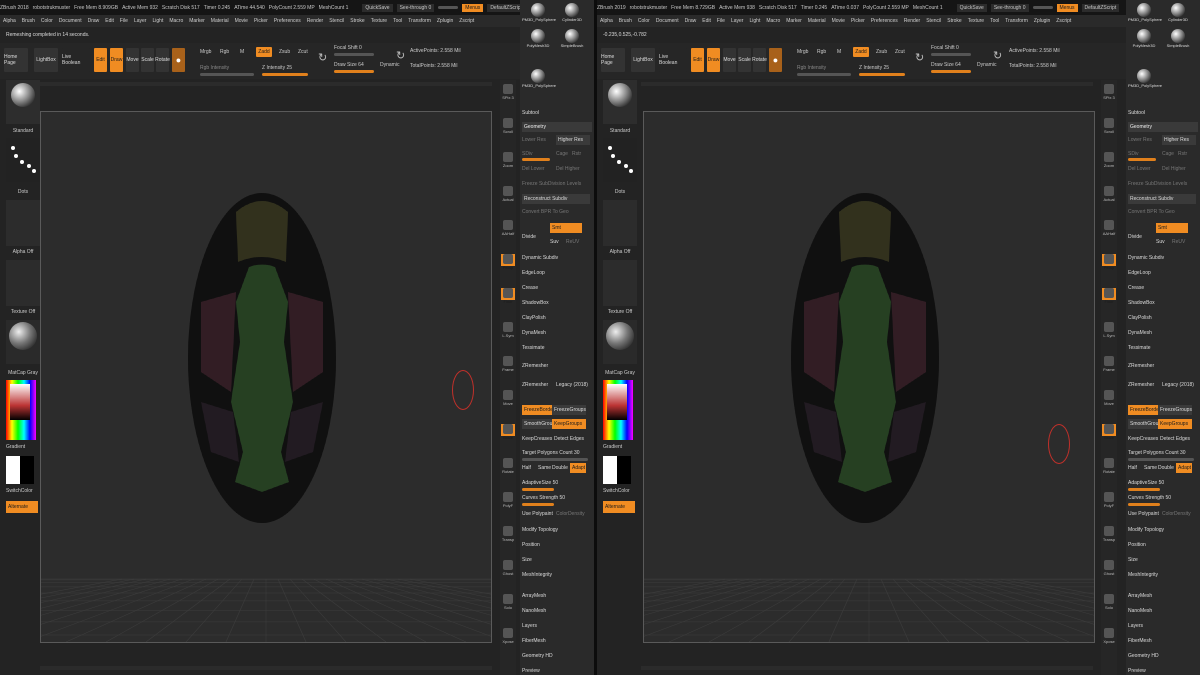 This screenshot has height=675, width=1200. What do you see at coordinates (508, 262) in the screenshot?
I see `shelf-persp-button: Persp` at bounding box center [508, 262].